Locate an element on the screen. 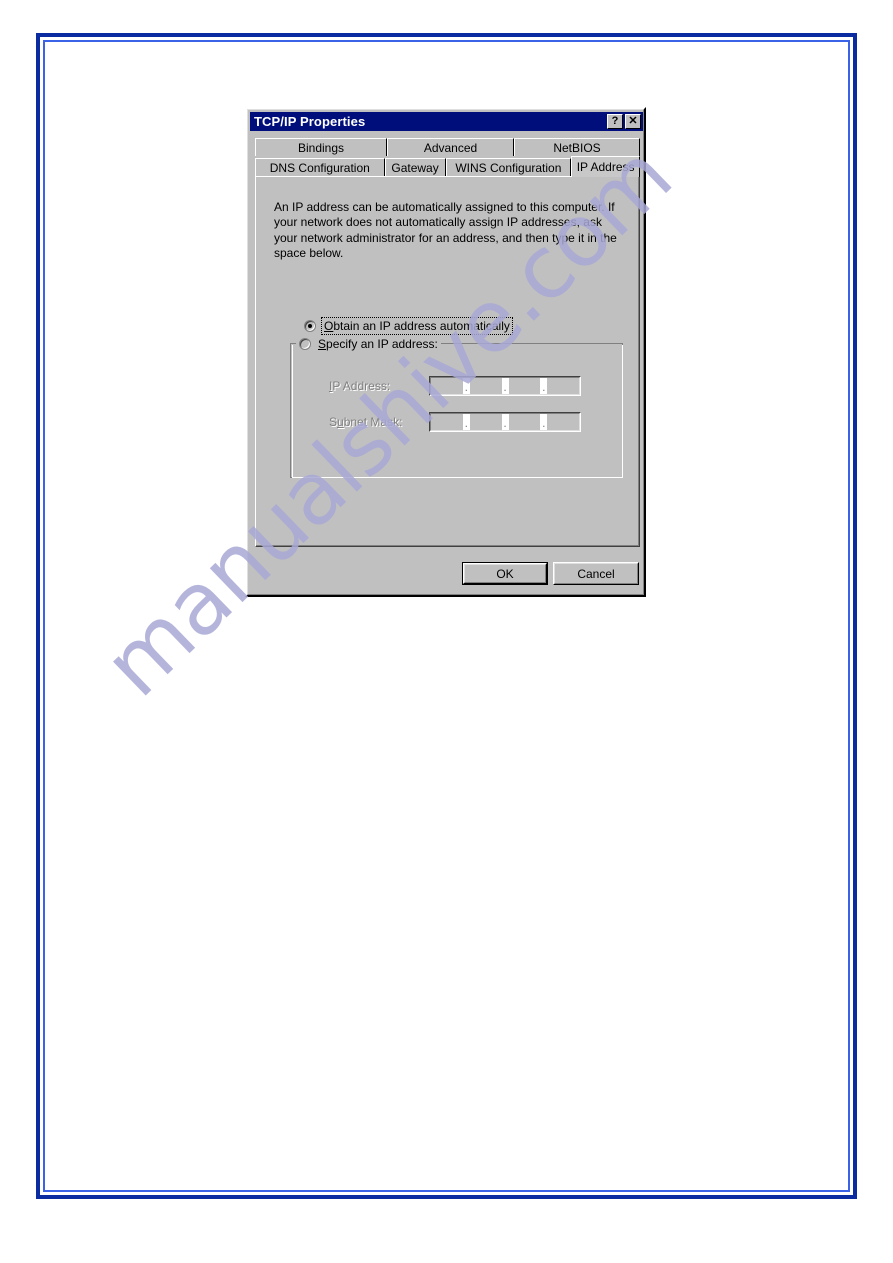 The image size is (893, 1263). radio-obtain-focus-ring: Obtain an IP address automatically is located at coordinates (417, 326).